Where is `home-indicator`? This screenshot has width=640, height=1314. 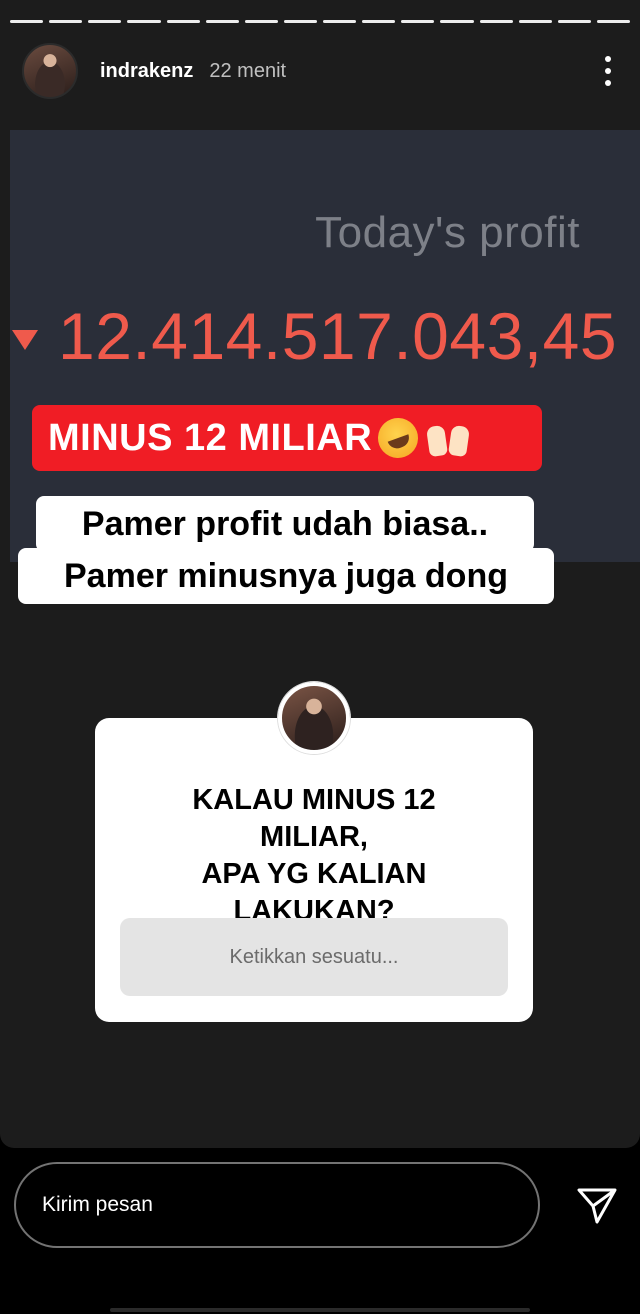 home-indicator is located at coordinates (320, 1310).